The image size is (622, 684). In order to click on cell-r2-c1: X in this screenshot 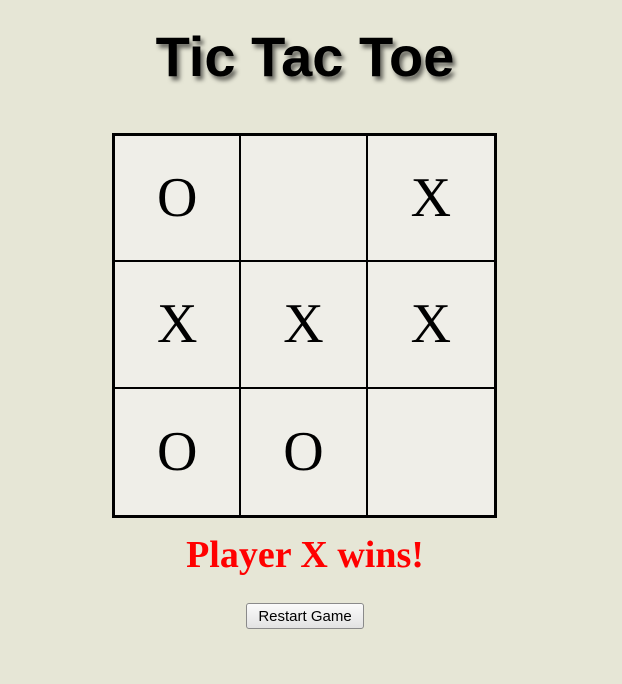, I will do `click(178, 325)`.